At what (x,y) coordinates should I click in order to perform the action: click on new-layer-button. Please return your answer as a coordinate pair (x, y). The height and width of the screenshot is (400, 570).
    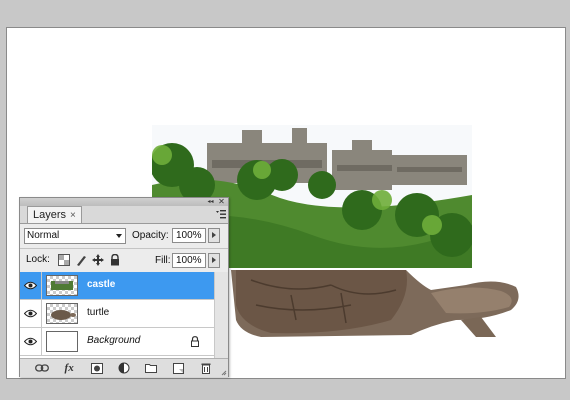
    Looking at the image, I should click on (179, 368).